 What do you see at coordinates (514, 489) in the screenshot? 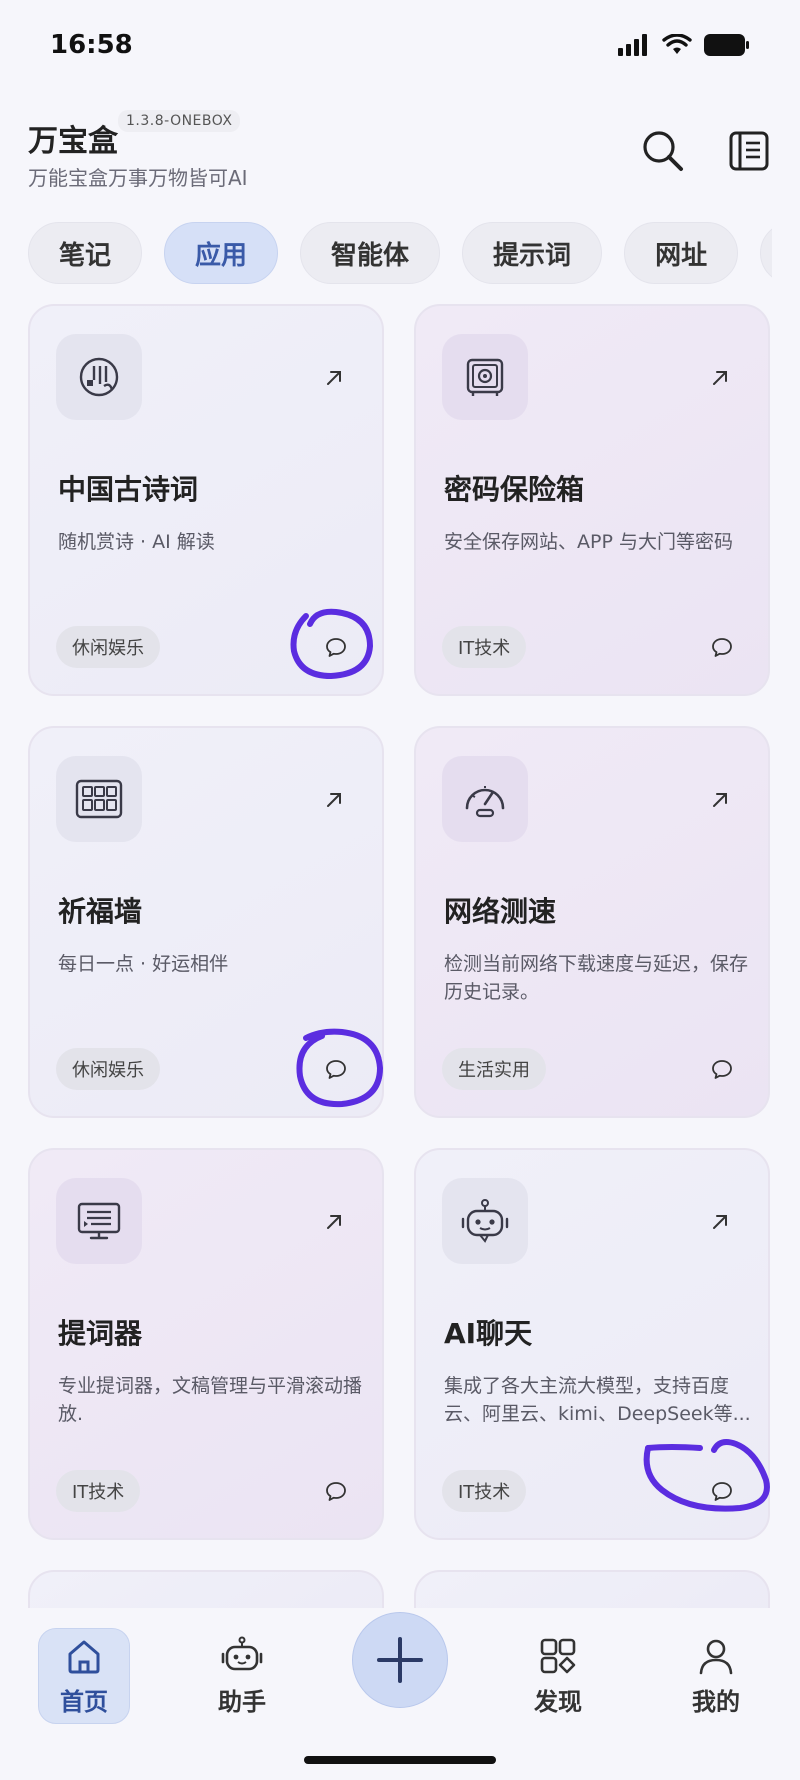
I see `card-title: 密码保险箱` at bounding box center [514, 489].